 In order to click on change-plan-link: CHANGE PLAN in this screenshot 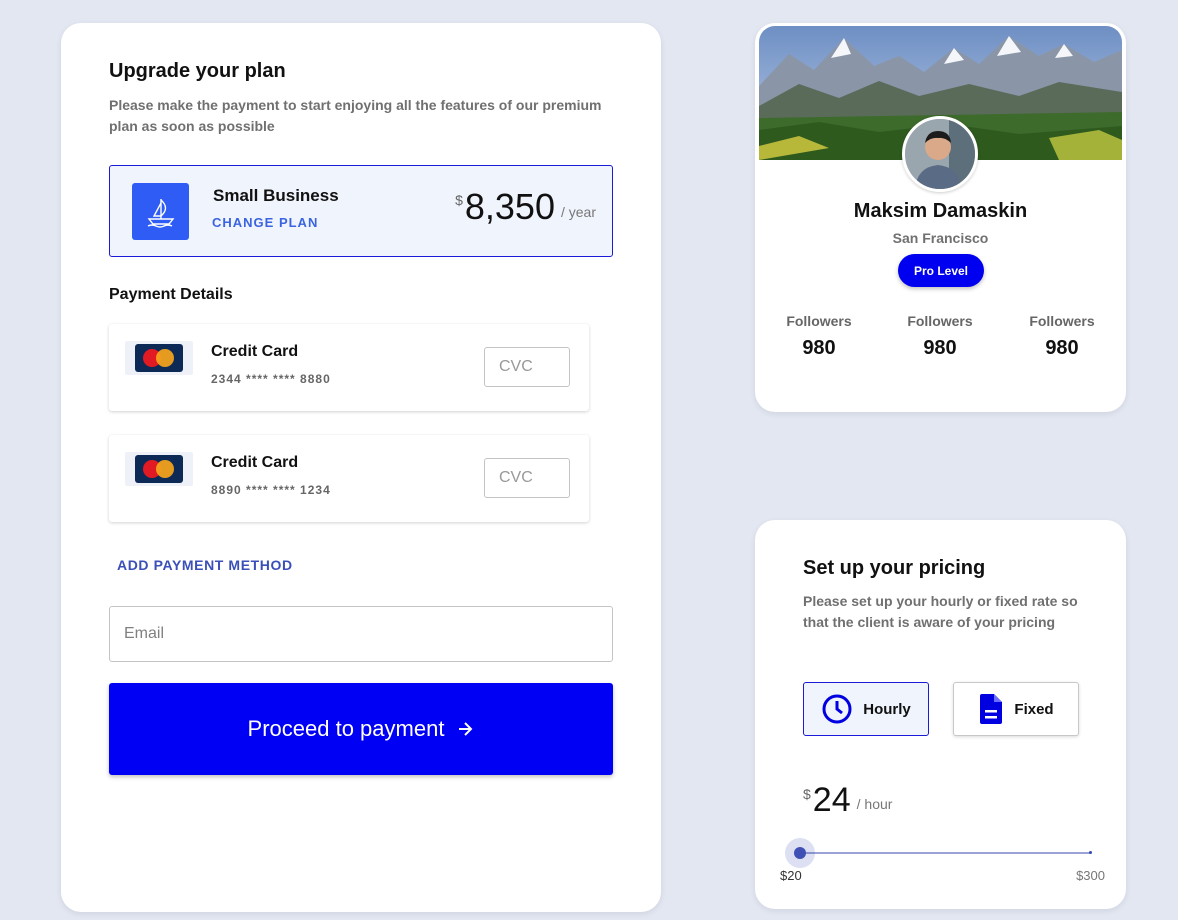, I will do `click(265, 222)`.